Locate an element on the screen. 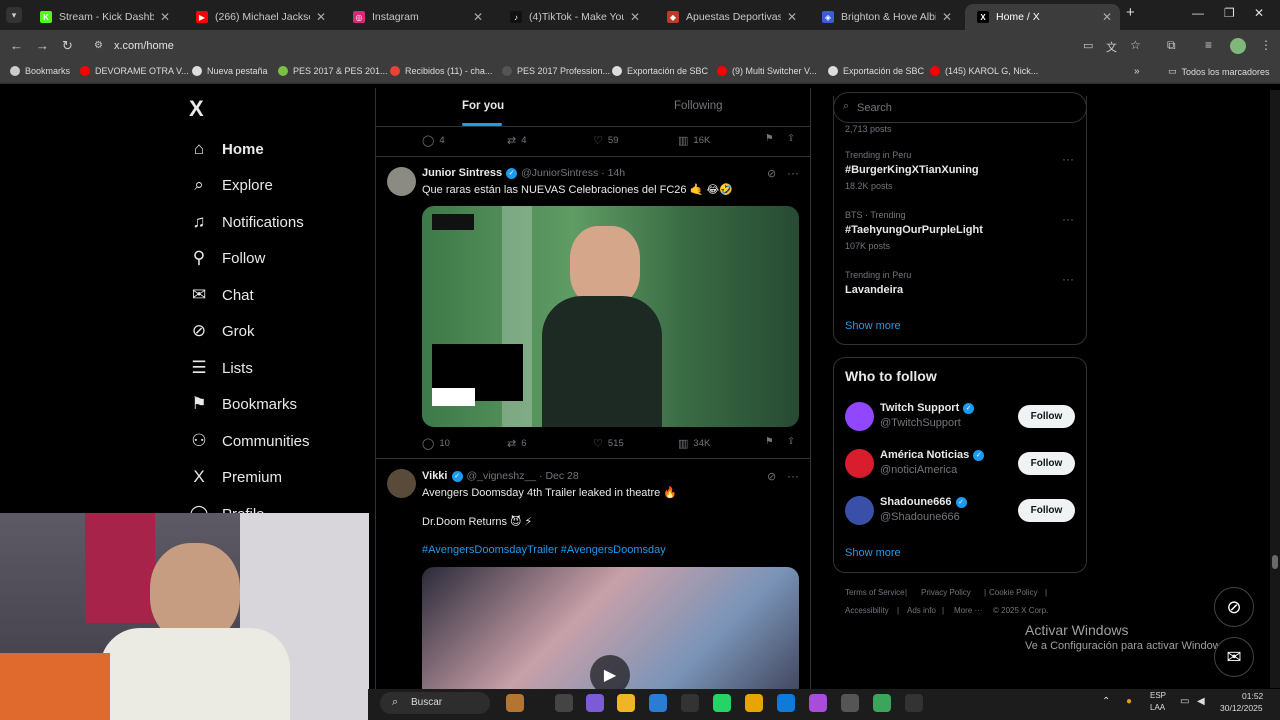 The width and height of the screenshot is (1280, 720). x-logo: X is located at coordinates (196, 109).